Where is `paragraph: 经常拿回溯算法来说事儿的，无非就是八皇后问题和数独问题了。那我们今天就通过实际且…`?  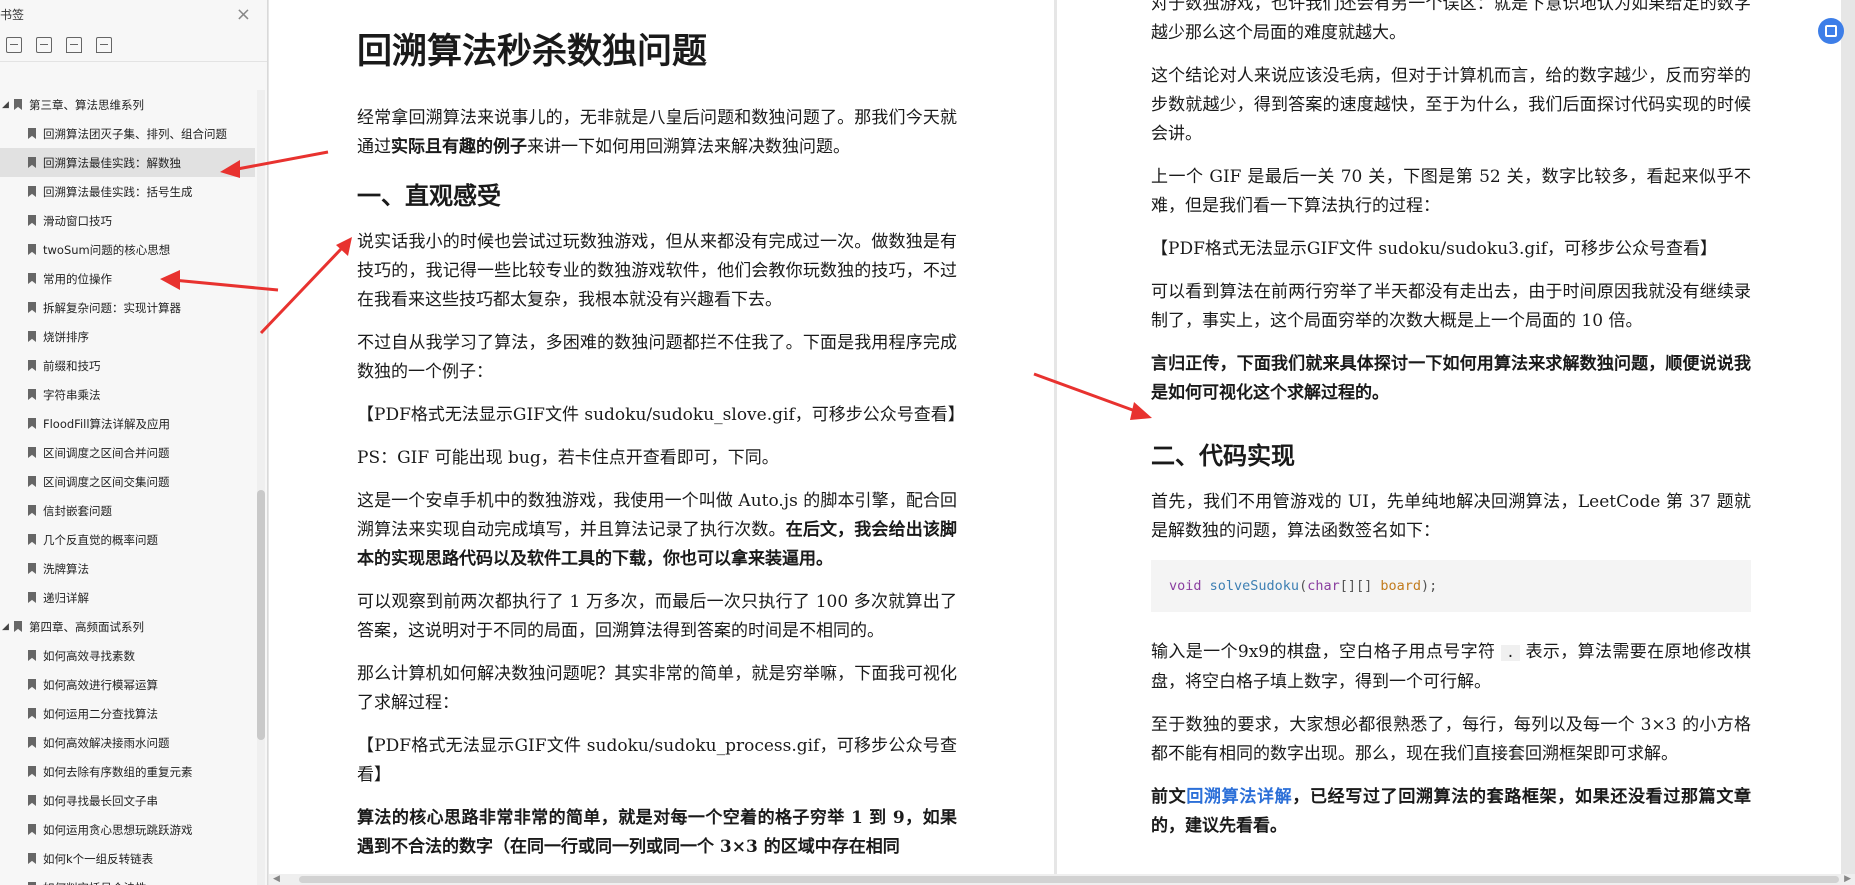 paragraph: 经常拿回溯算法来说事儿的，无非就是八皇后问题和数独问题了。那我们今天就通过实际且… is located at coordinates (657, 132).